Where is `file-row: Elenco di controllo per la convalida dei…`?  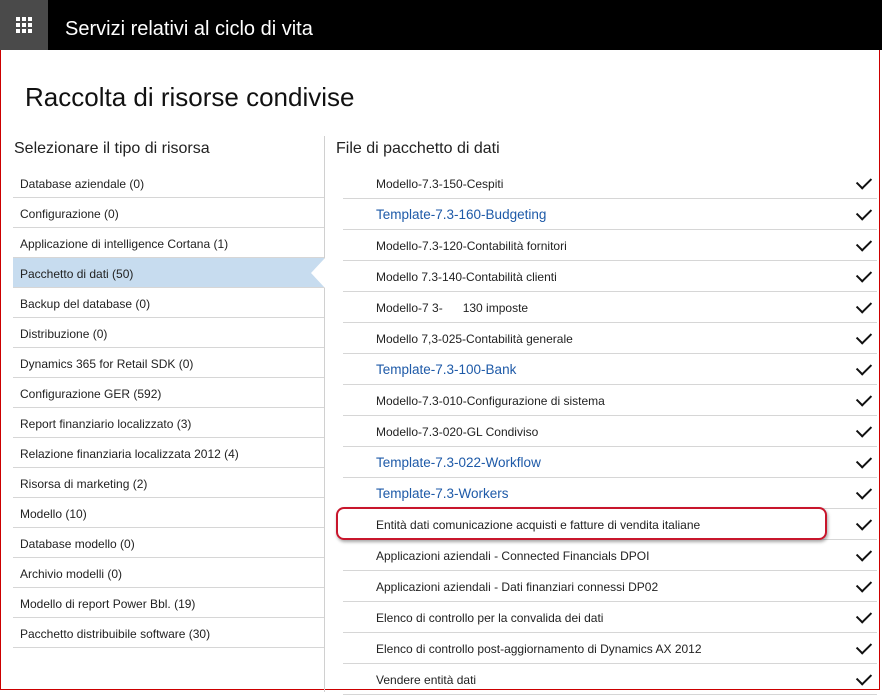
file-row: Elenco di controllo per la convalida dei… is located at coordinates (610, 617).